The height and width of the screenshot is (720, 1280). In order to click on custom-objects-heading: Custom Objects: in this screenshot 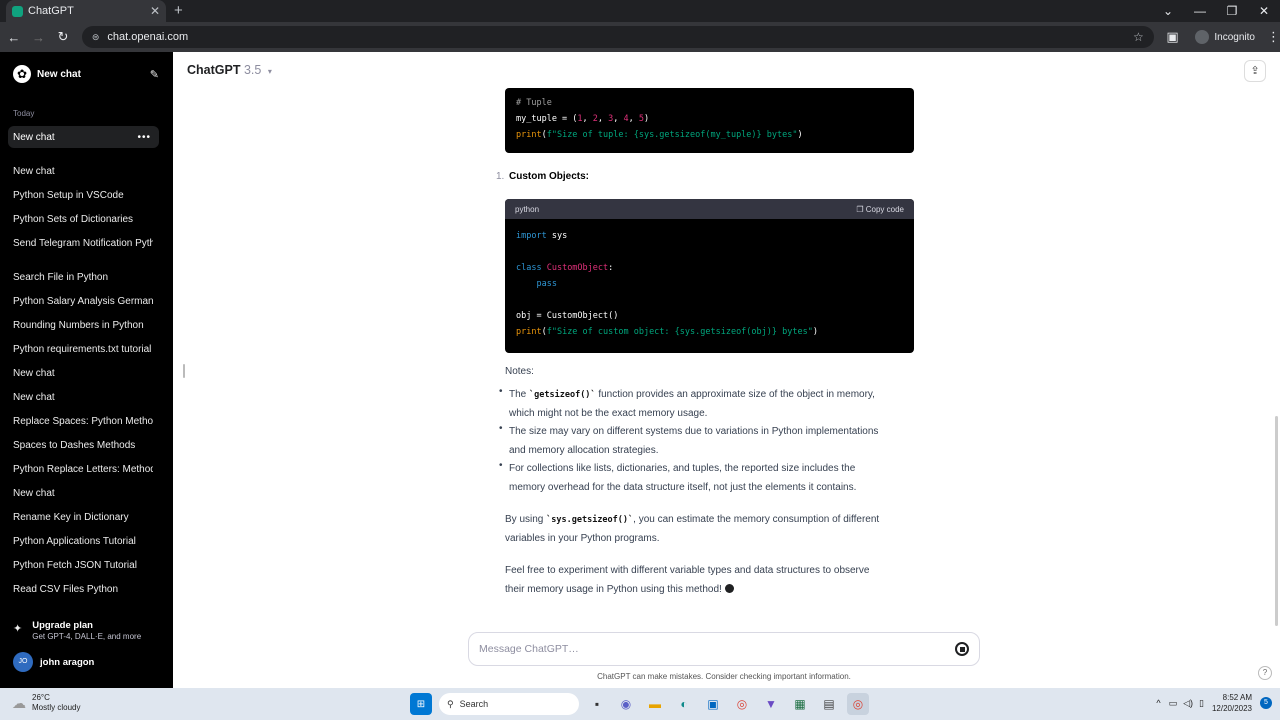, I will do `click(549, 176)`.